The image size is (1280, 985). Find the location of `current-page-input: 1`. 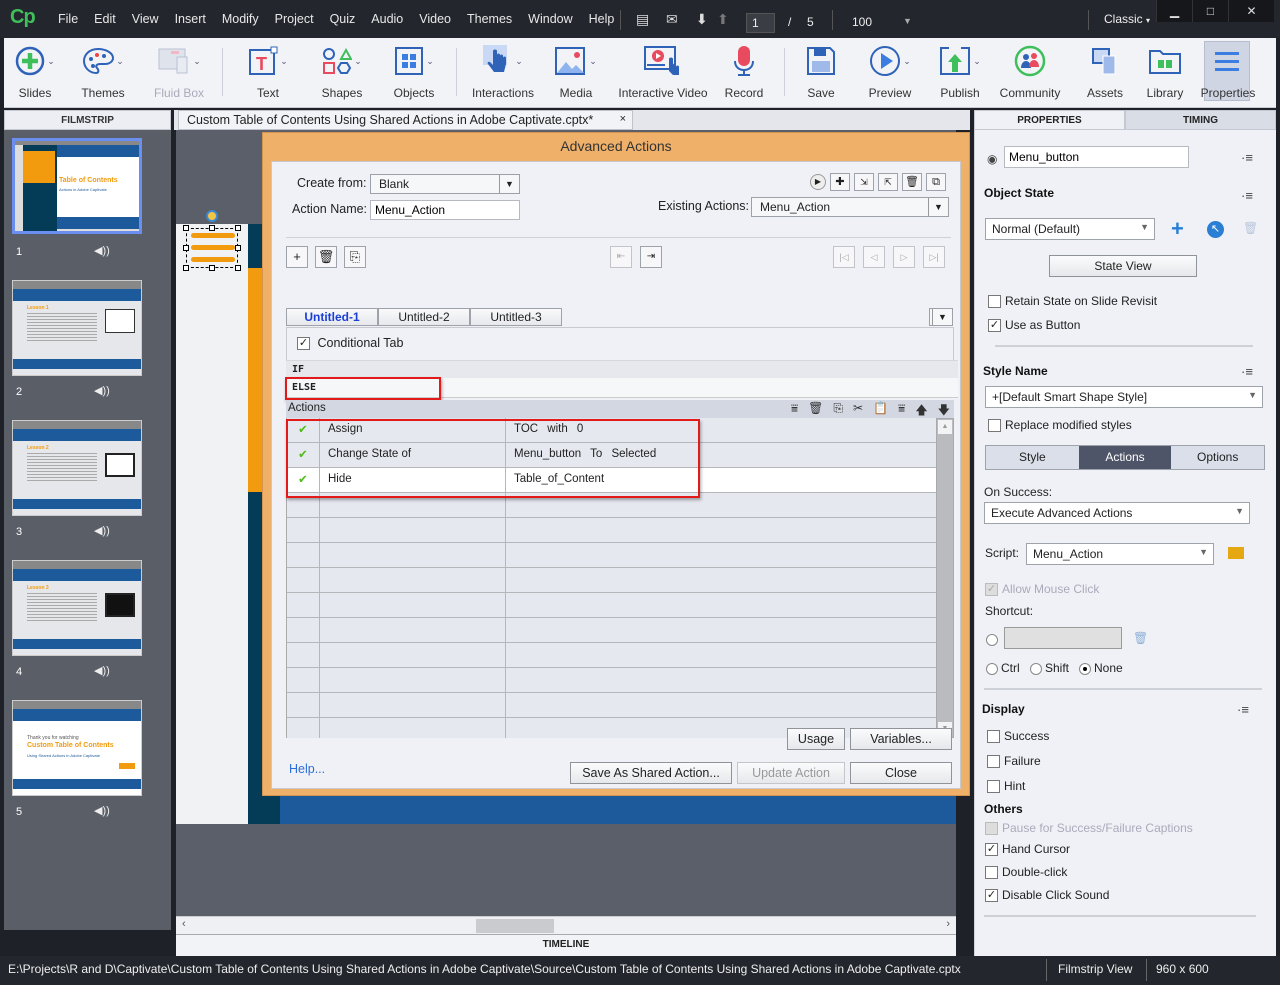

current-page-input: 1 is located at coordinates (760, 23).